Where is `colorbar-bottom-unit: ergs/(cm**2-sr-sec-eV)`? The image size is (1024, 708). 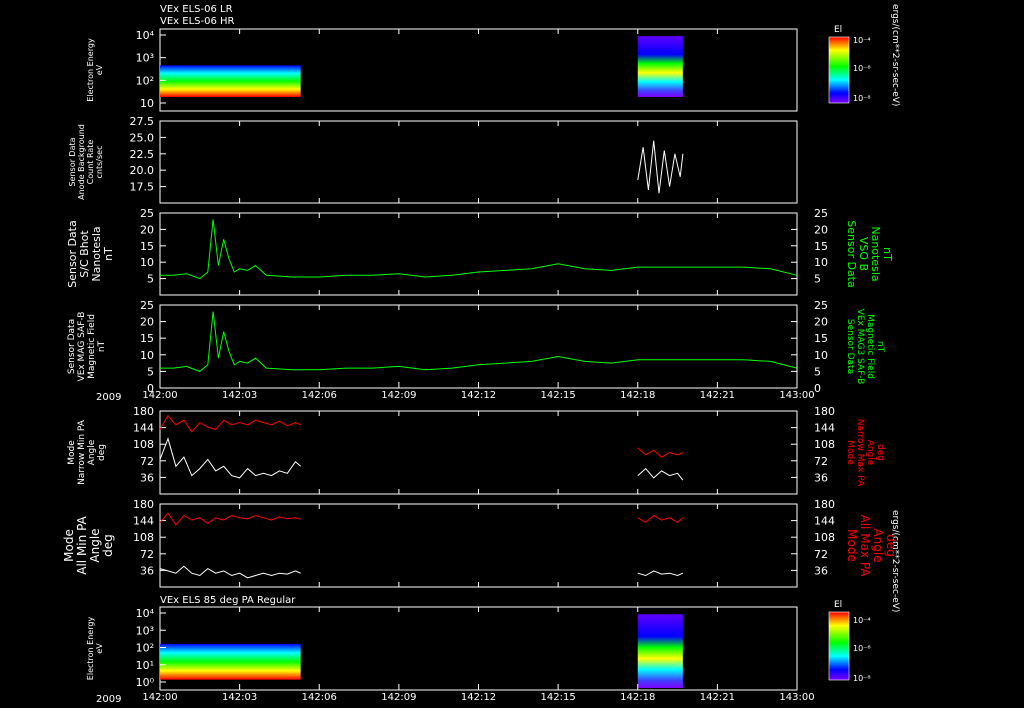
colorbar-bottom-unit: ergs/(cm**2-sr-sec-eV) is located at coordinates (895, 561).